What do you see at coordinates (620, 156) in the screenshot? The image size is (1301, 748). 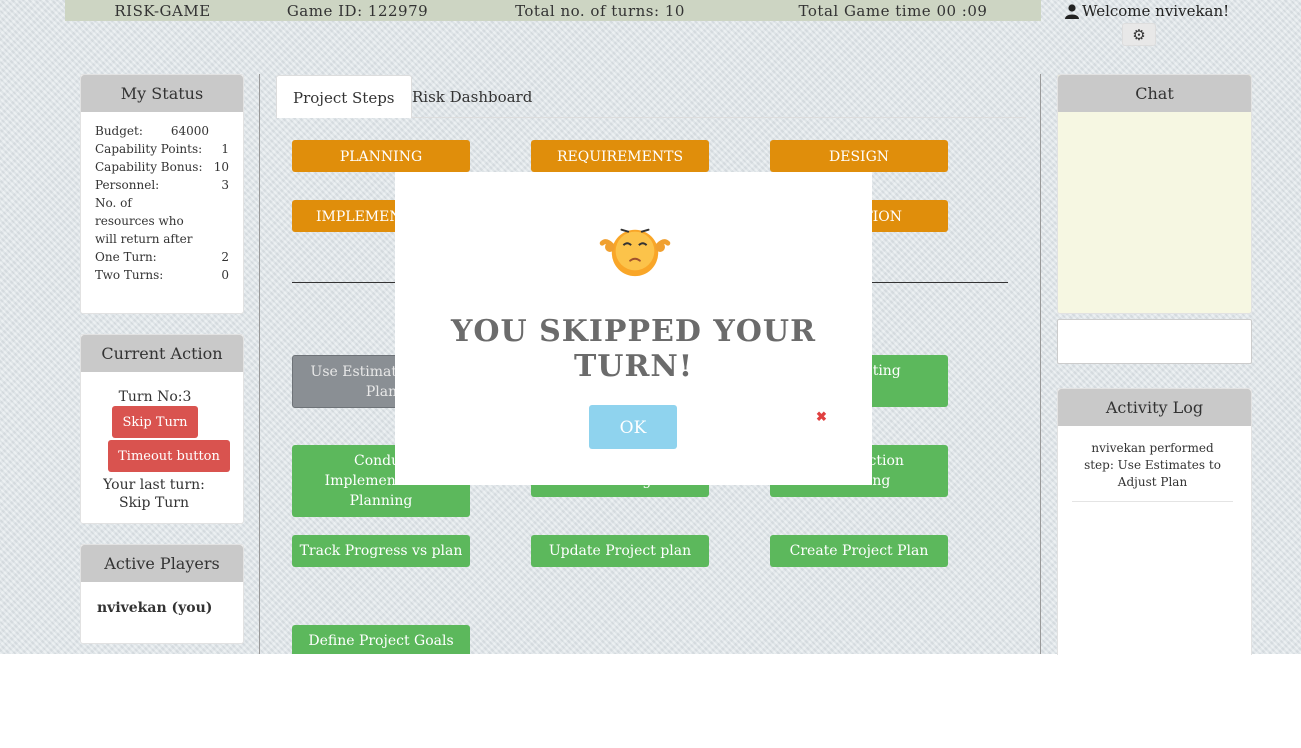 I see `phase-requirements-button: REQUIREMENTS` at bounding box center [620, 156].